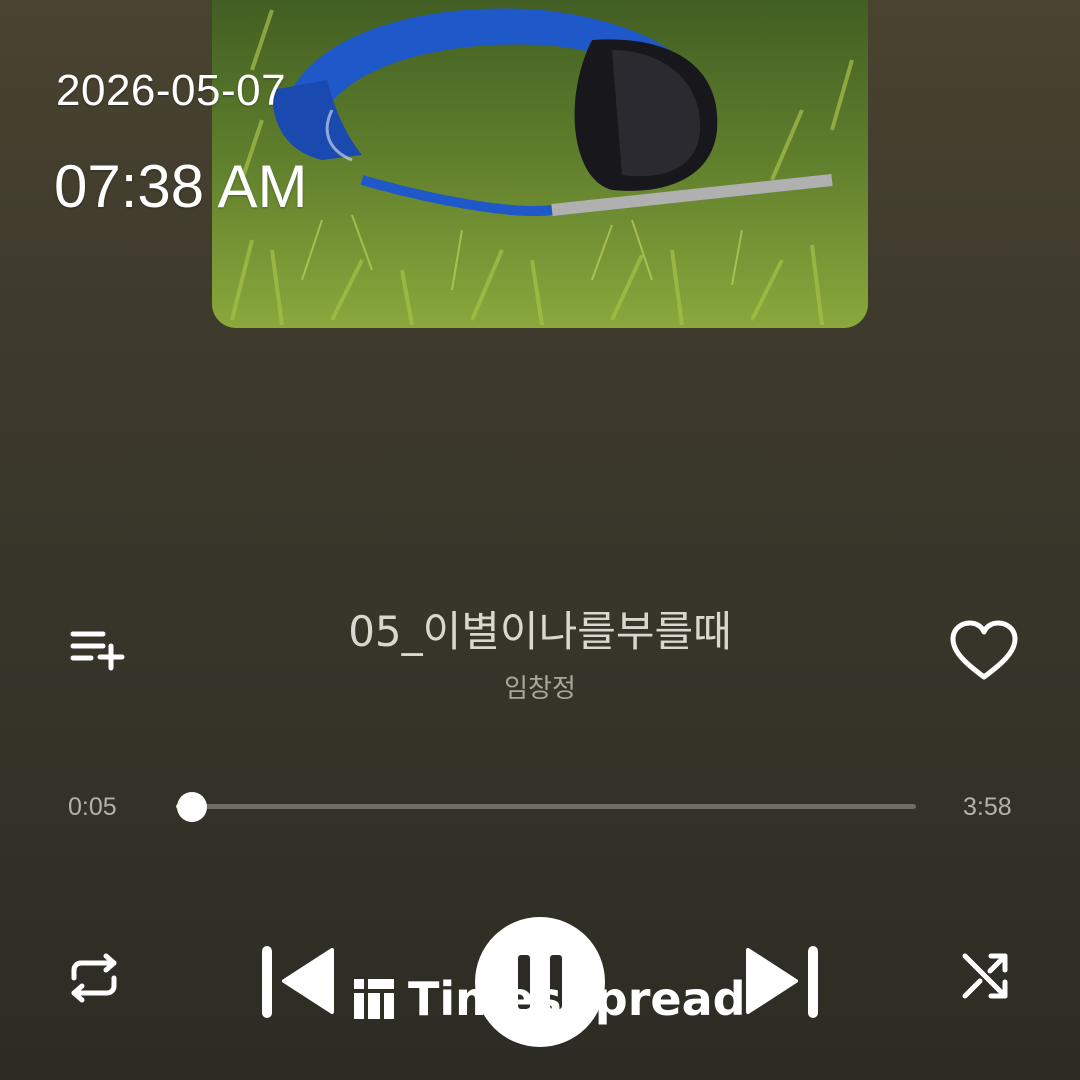 This screenshot has height=1080, width=1080. I want to click on repeat-button, so click(94, 978).